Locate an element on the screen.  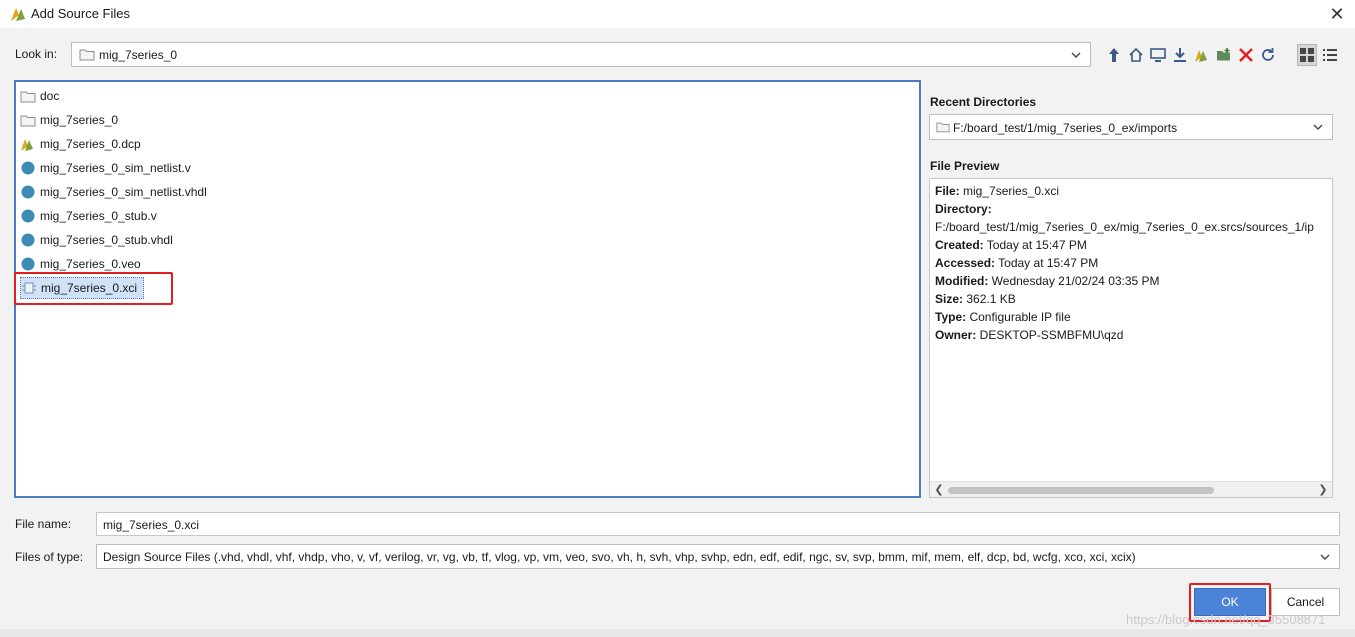
grid-view-icon is located at coordinates (1307, 55).